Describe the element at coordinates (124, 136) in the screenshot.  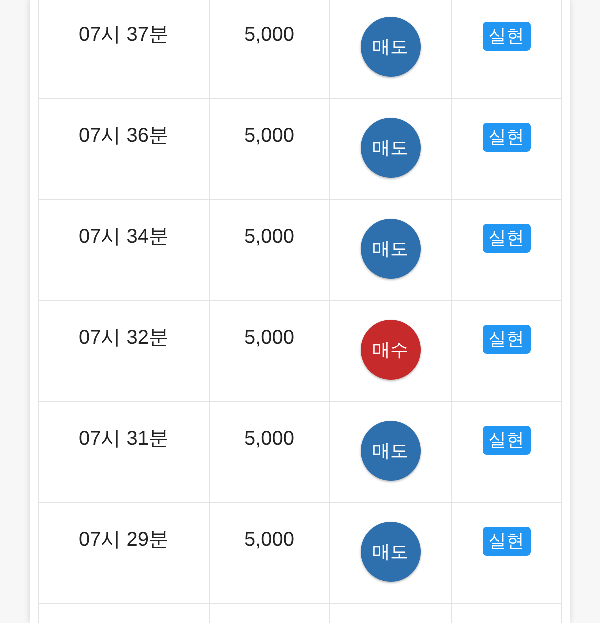
I see `time-text: 07시 36분` at that location.